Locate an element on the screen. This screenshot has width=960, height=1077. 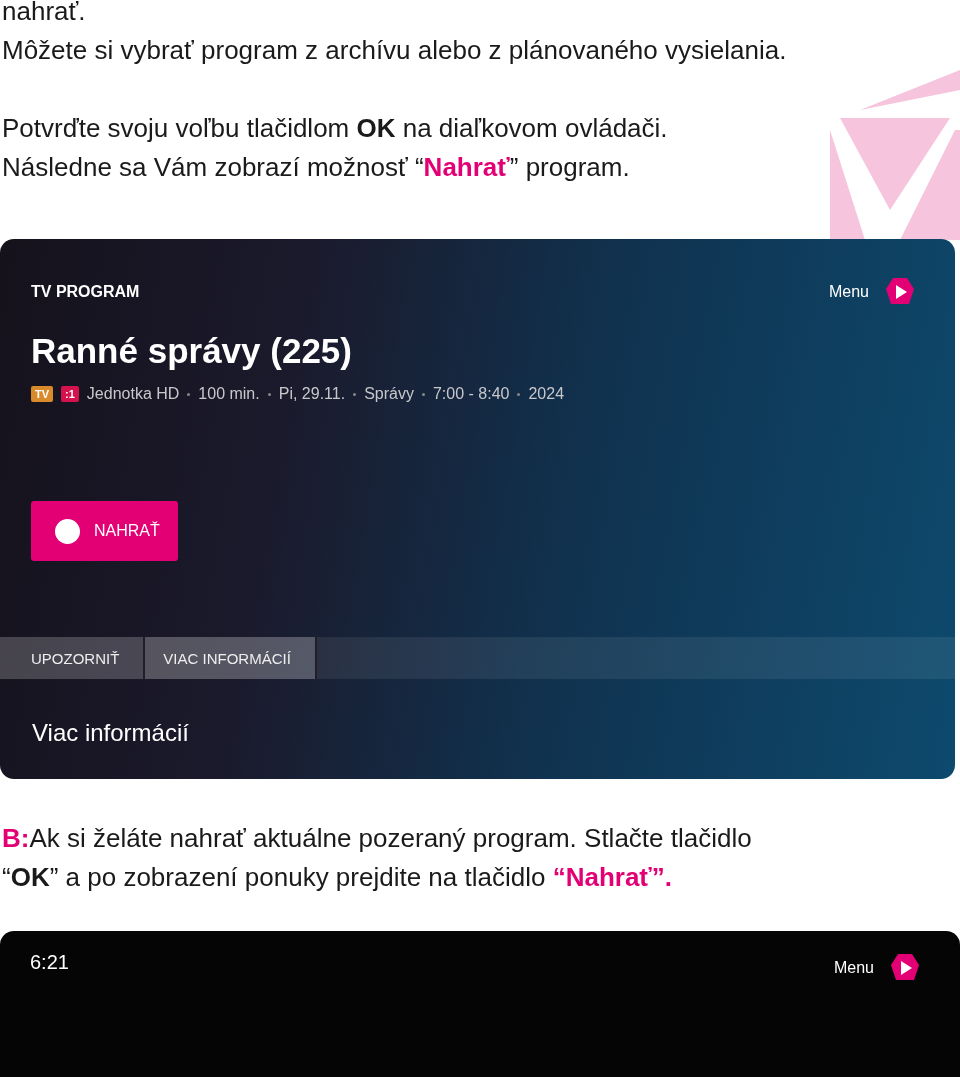
section-heading: Viac informácií is located at coordinates (111, 733).